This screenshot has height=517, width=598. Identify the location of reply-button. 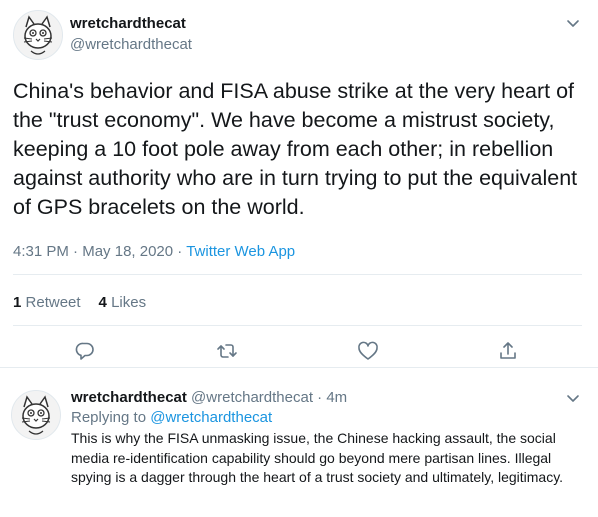
(85, 351).